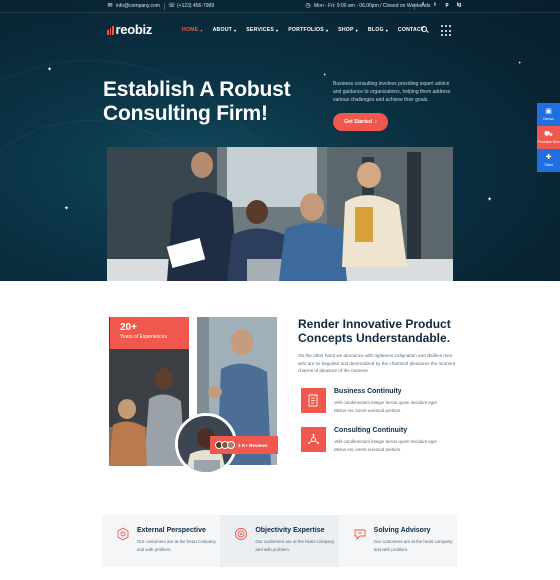 The height and width of the screenshot is (580, 560). I want to click on ticket-button: ✚ Ticket, so click(548, 160).